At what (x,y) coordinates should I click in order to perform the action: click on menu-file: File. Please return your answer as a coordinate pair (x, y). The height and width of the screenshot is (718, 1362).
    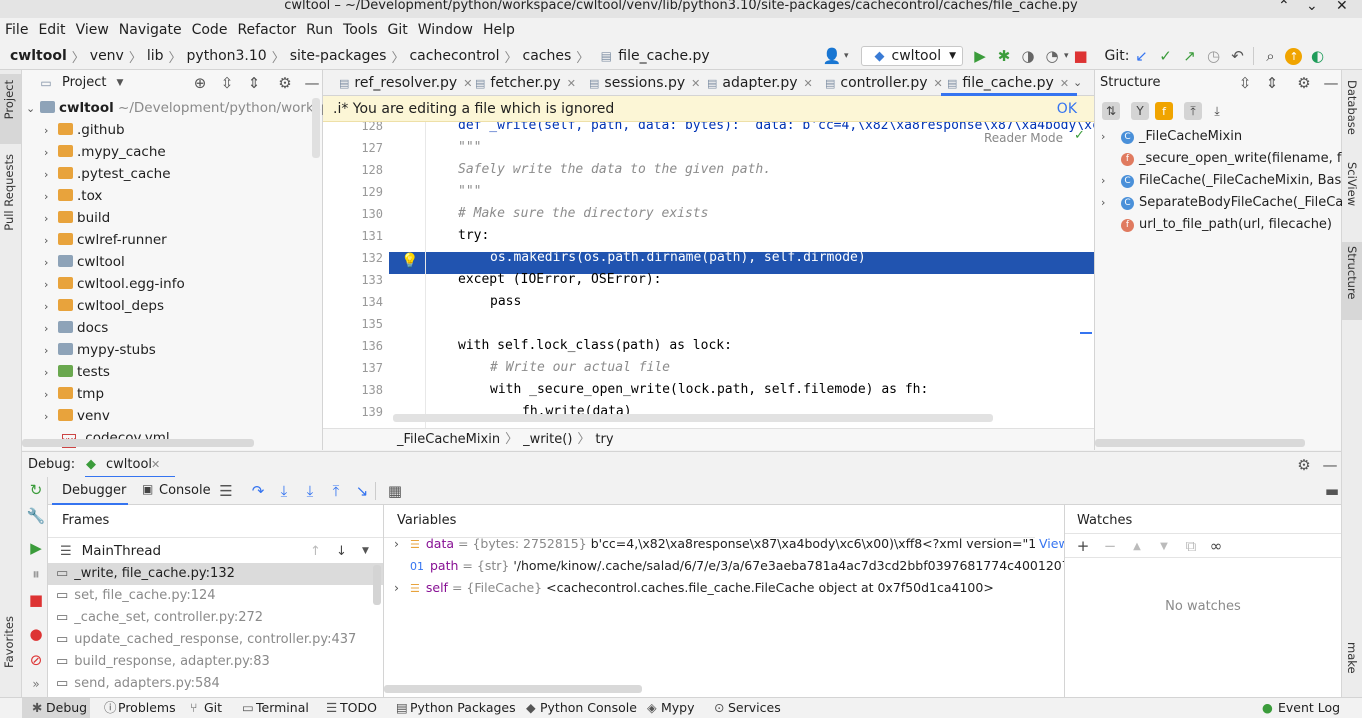
    Looking at the image, I should click on (16, 30).